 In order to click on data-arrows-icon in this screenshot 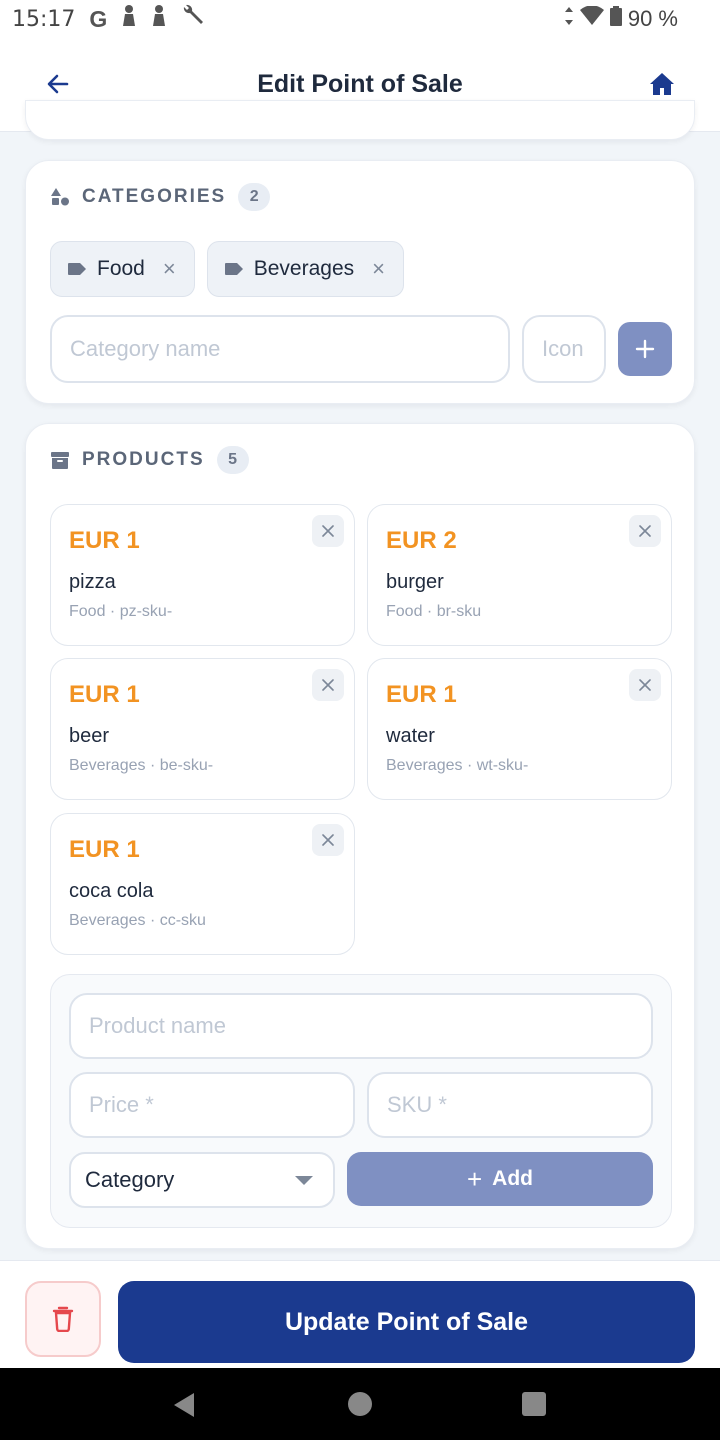, I will do `click(569, 19)`.